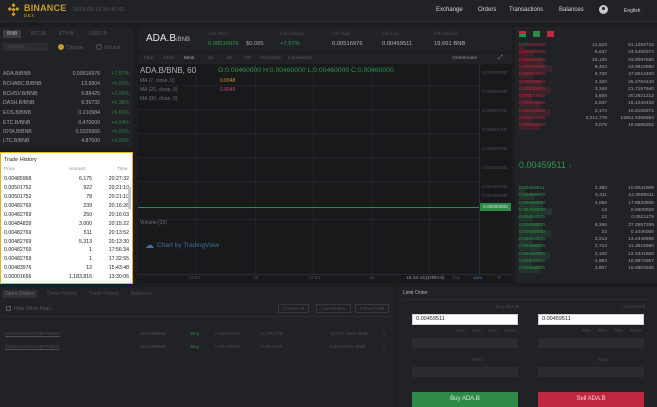 The image size is (657, 407). I want to click on ask-row: 0.00520000 6,637 34.5400374, so click(587, 54).